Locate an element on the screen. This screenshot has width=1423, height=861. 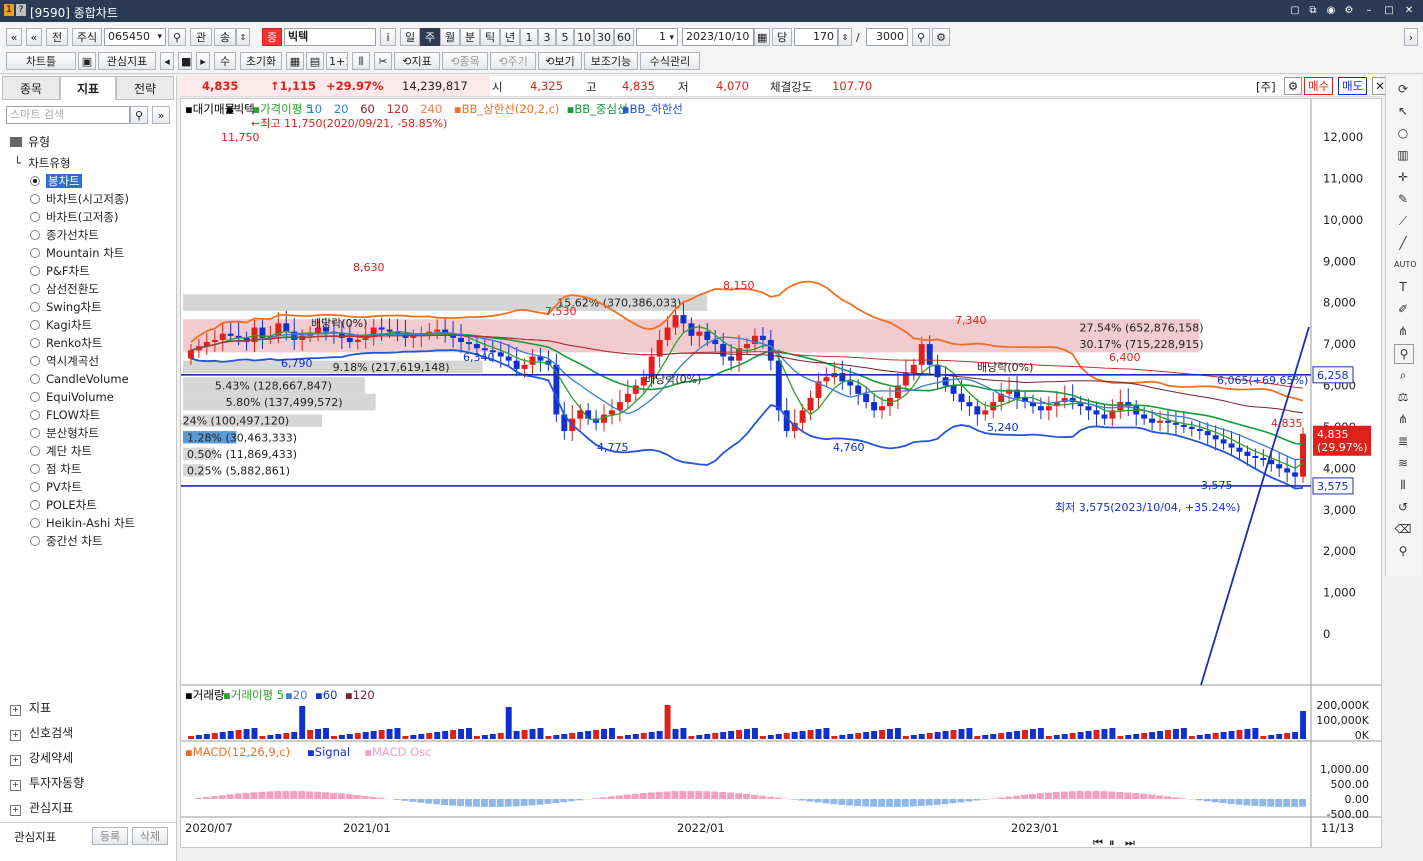
info-button: i is located at coordinates (388, 37).